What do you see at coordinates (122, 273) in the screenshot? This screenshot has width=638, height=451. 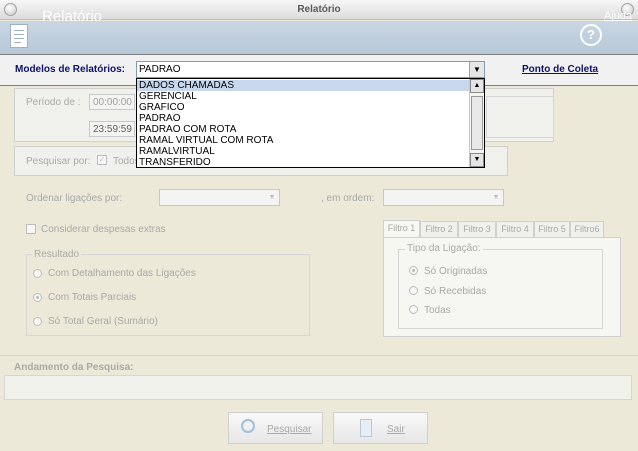 I see `result-detail-label: Com Detalhamento das Ligações` at bounding box center [122, 273].